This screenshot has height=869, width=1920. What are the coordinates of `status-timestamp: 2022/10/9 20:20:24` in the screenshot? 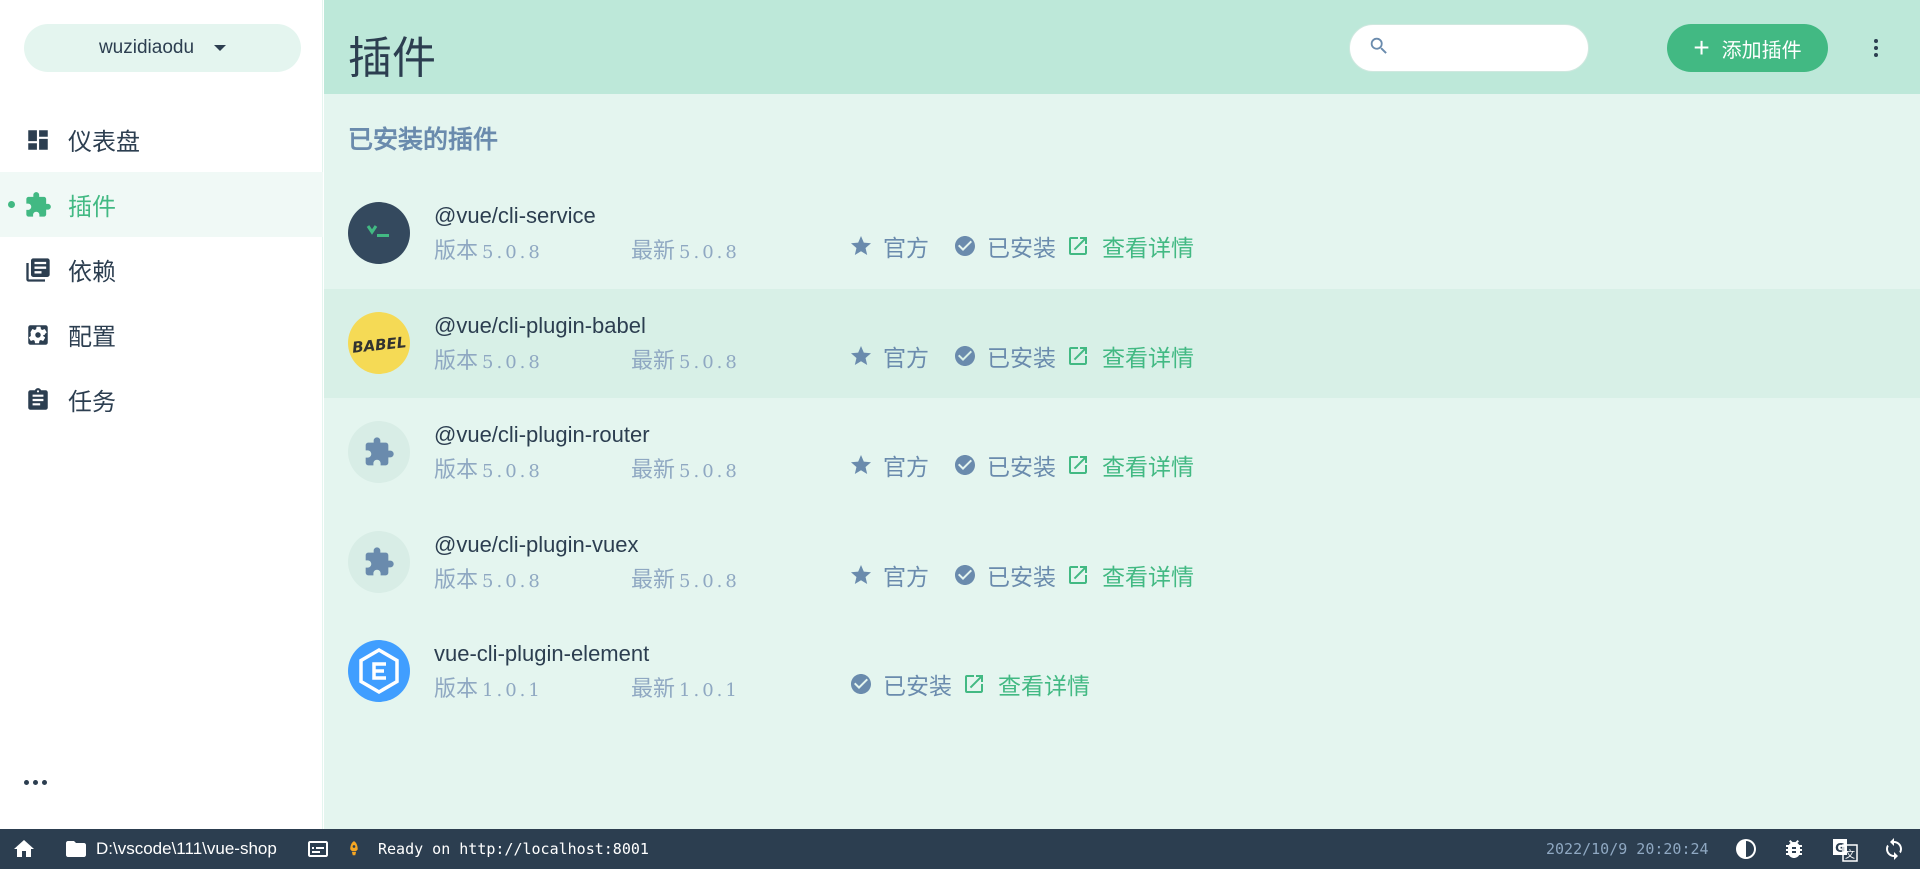 It's located at (1627, 849).